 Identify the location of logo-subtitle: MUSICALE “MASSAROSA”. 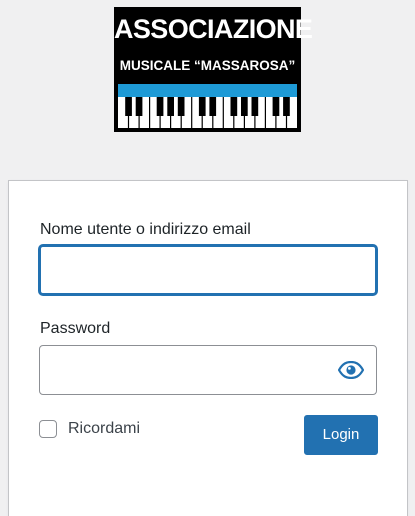
(207, 65).